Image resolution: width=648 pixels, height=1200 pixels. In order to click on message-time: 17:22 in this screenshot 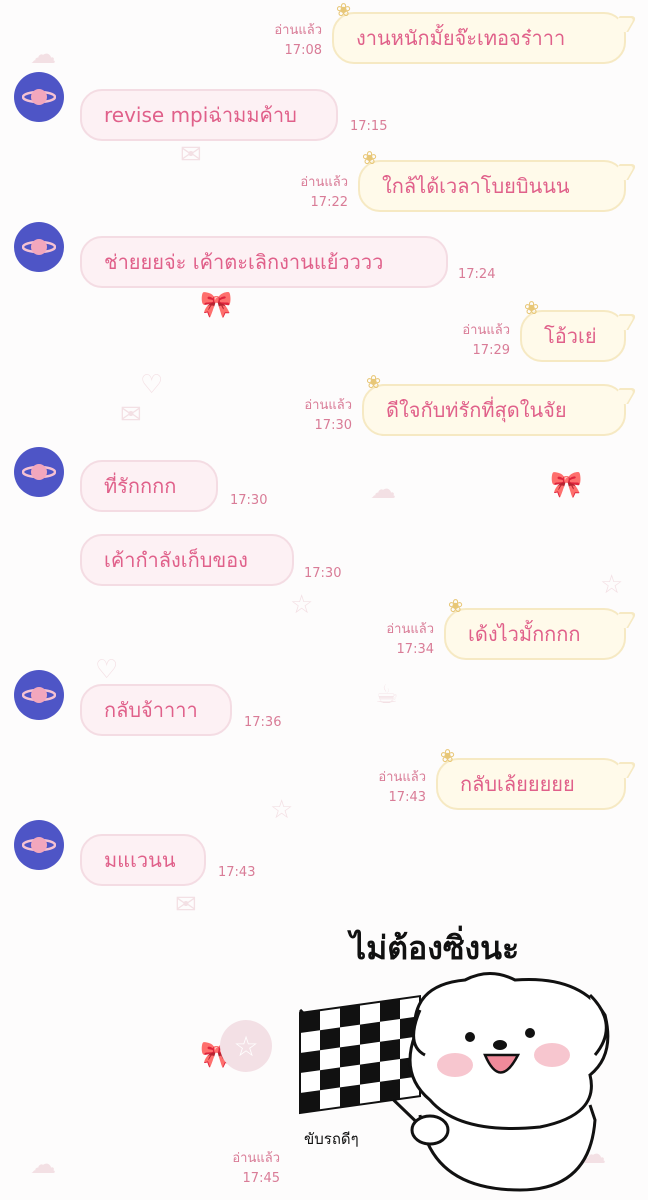, I will do `click(329, 202)`.